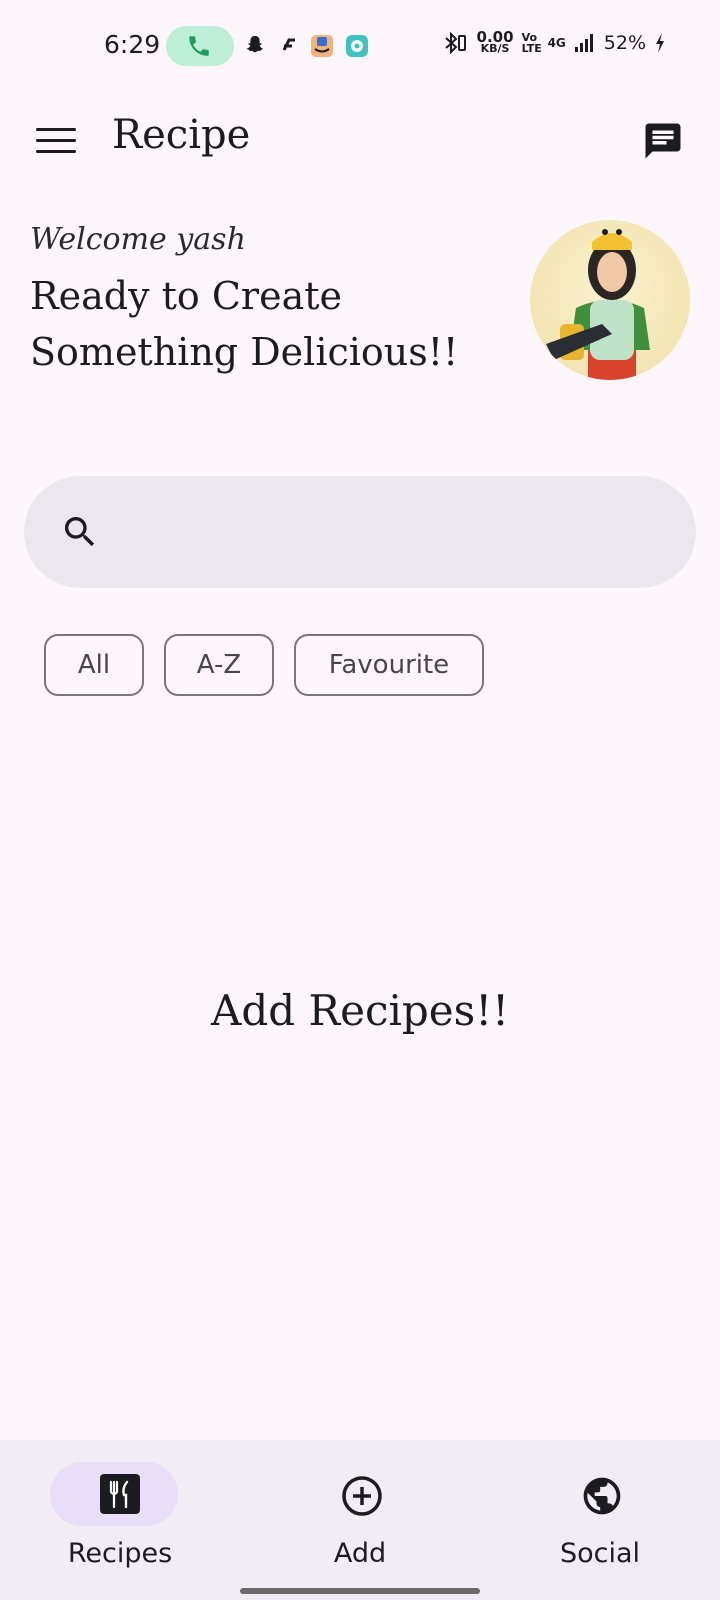  What do you see at coordinates (120, 1494) in the screenshot?
I see `restaurant-icon` at bounding box center [120, 1494].